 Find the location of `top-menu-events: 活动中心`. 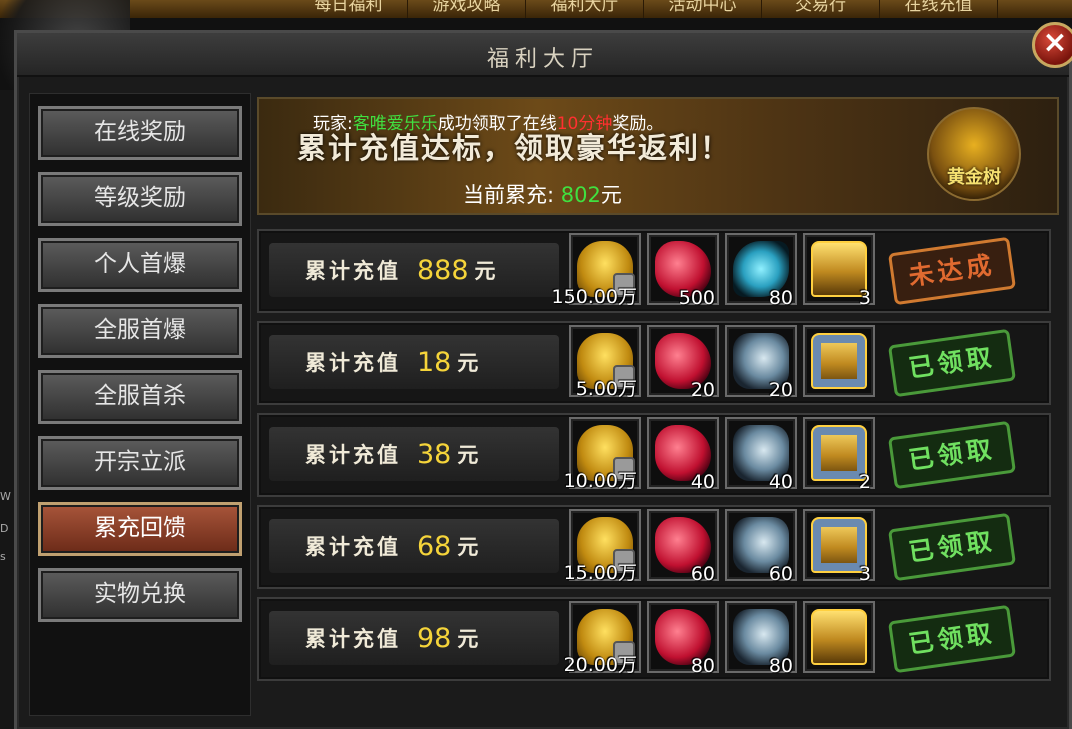

top-menu-events: 活动中心 is located at coordinates (703, 9).